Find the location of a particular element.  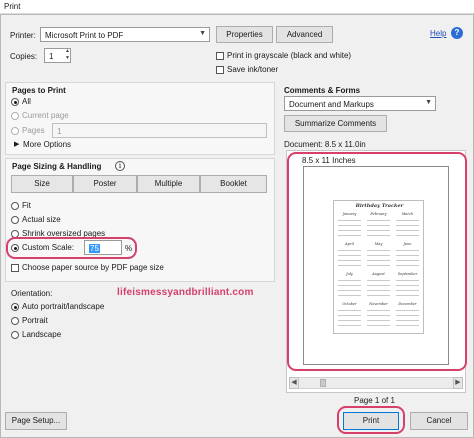

print-button: Print is located at coordinates (371, 421).